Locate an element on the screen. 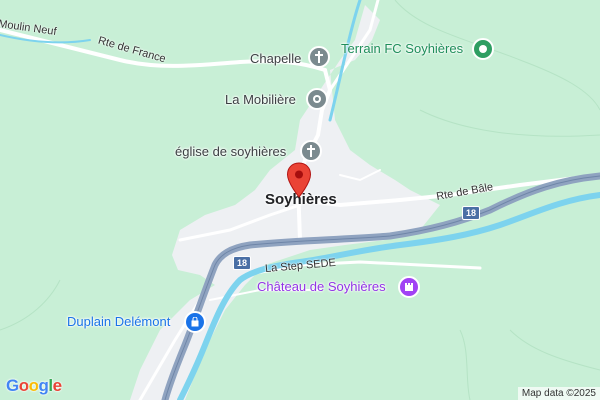  poi-label-chapelle: Chapelle is located at coordinates (275, 58).